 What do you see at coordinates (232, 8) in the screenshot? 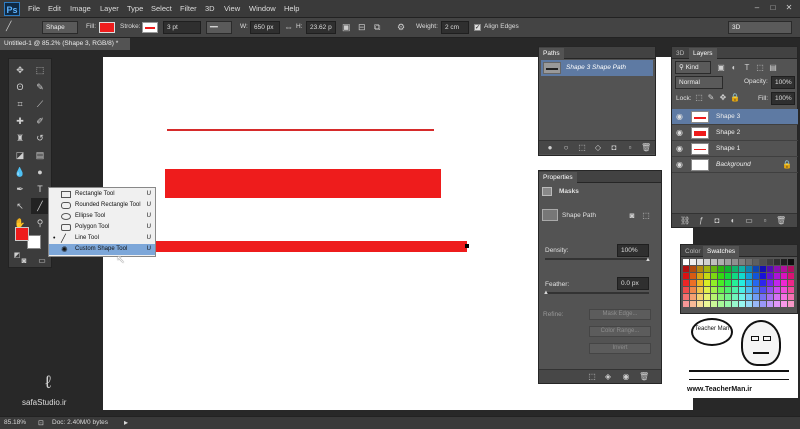
I see `menu-view: View` at bounding box center [232, 8].